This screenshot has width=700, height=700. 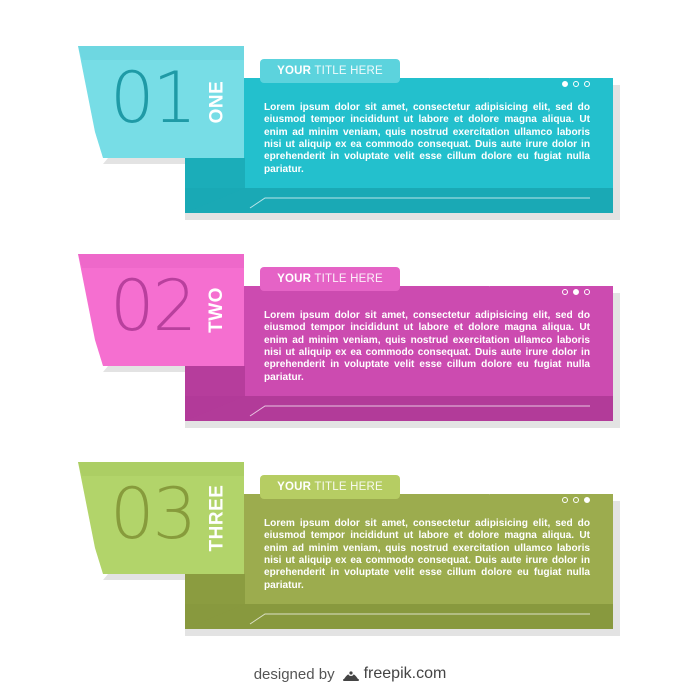 I want to click on step-number: 02, so click(x=153, y=306).